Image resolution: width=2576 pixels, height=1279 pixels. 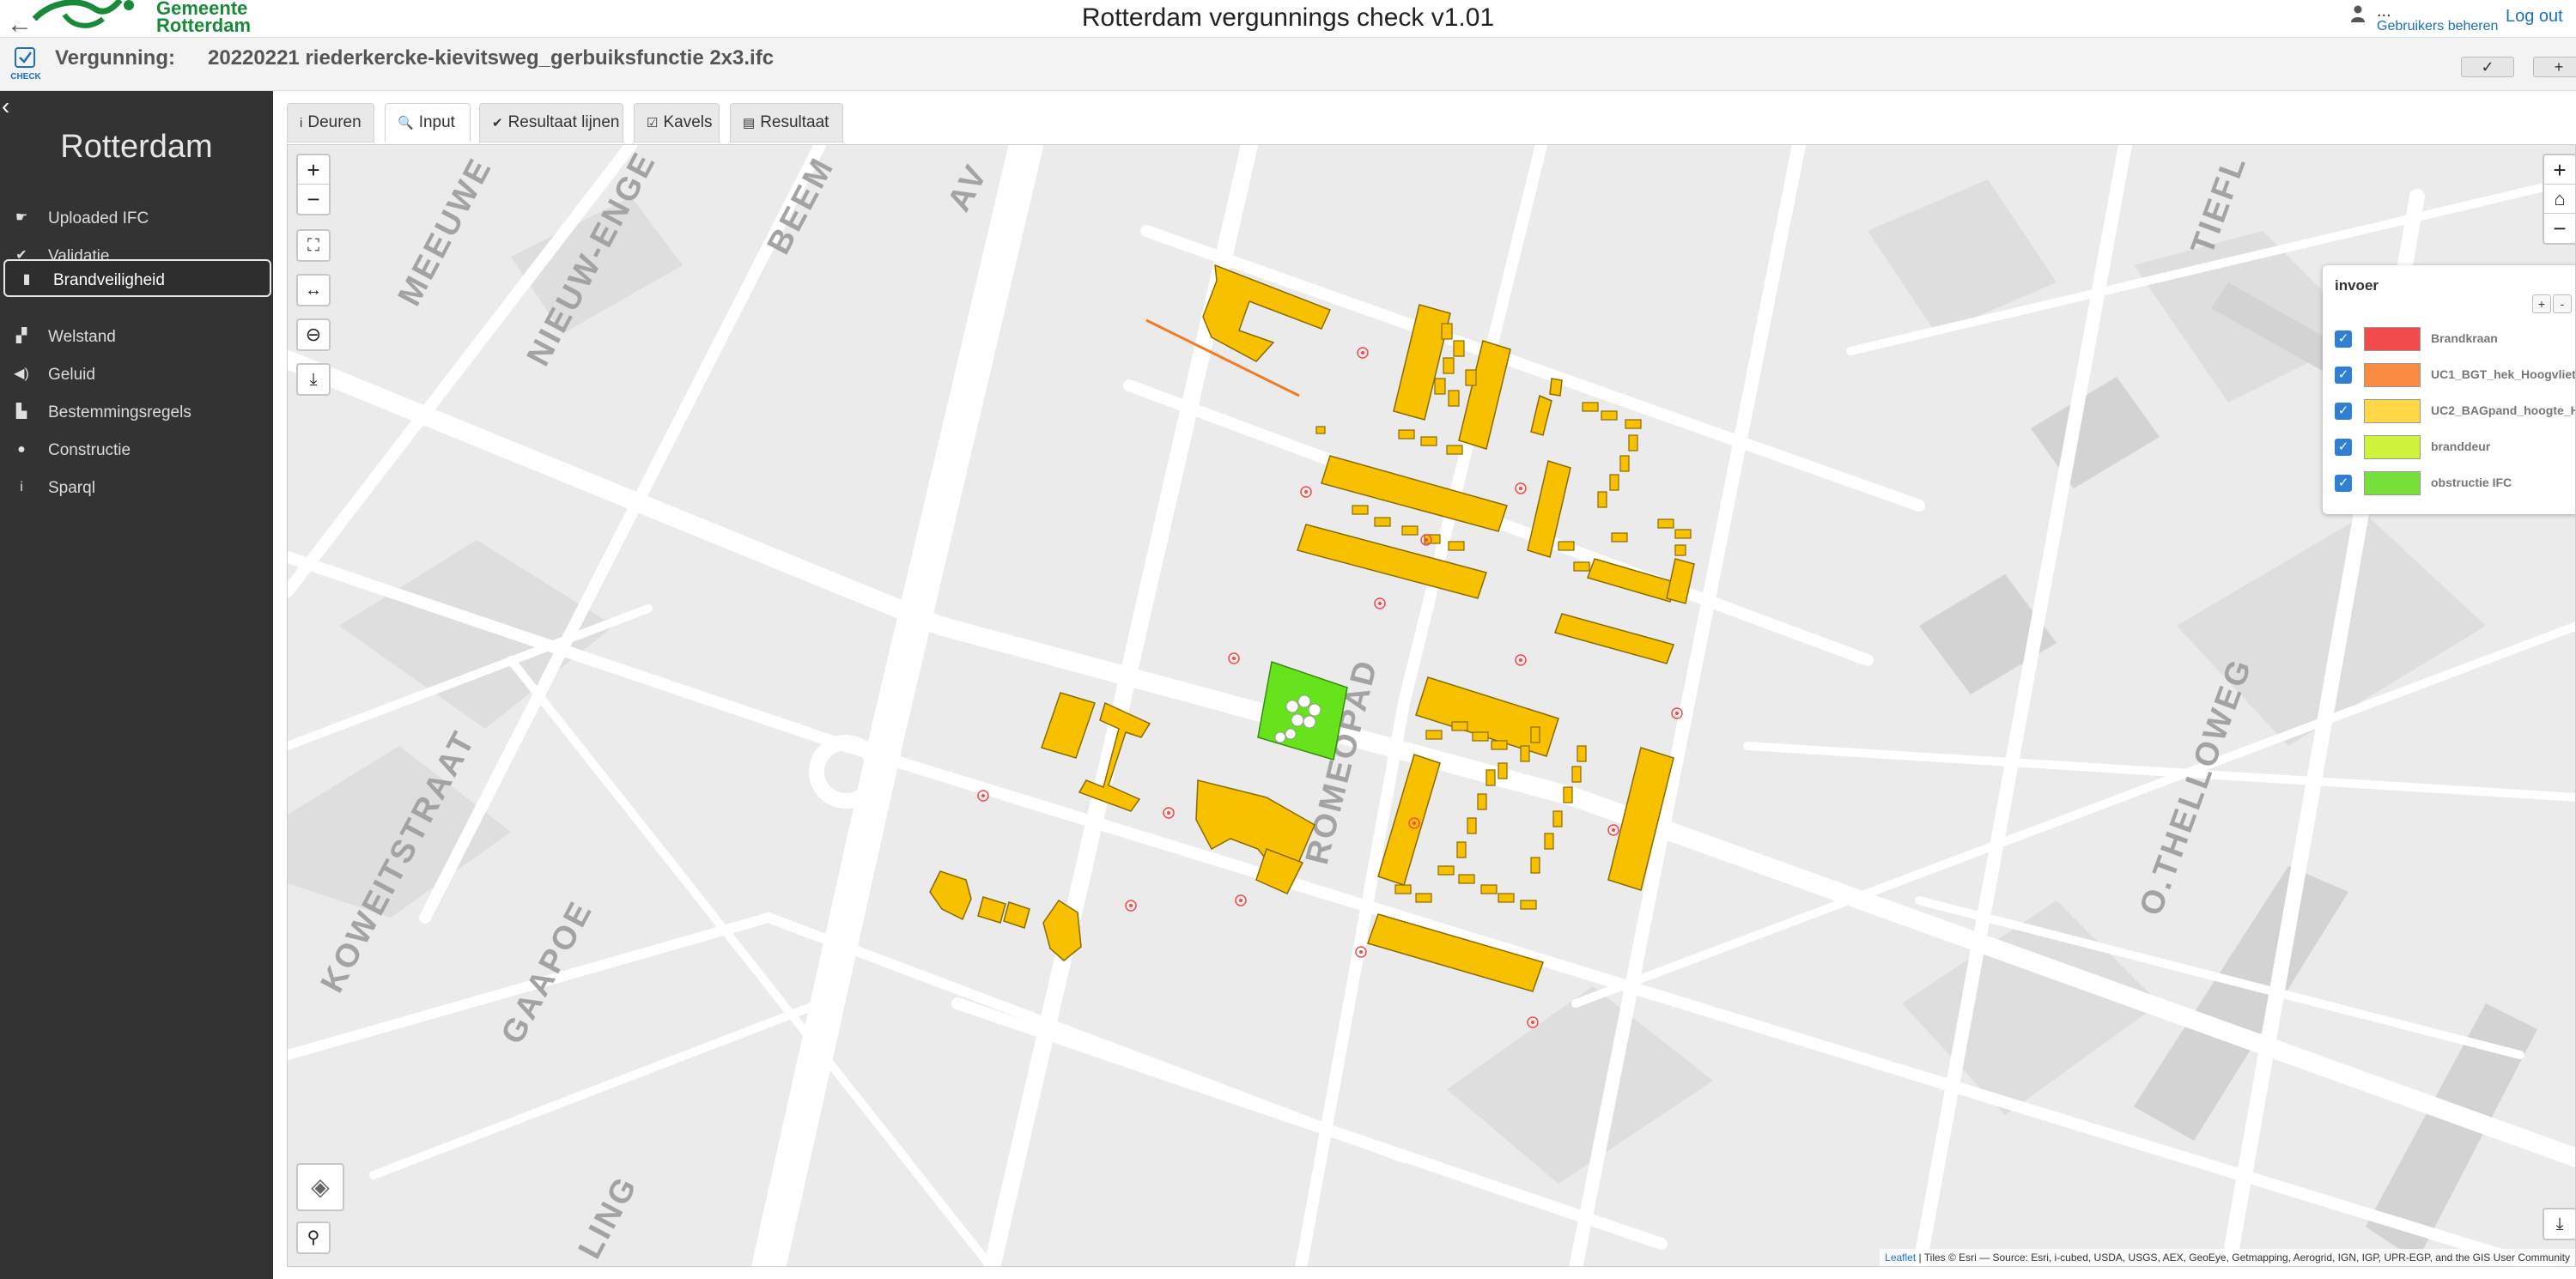 I want to click on home-icon: ⌂, so click(x=2559, y=199).